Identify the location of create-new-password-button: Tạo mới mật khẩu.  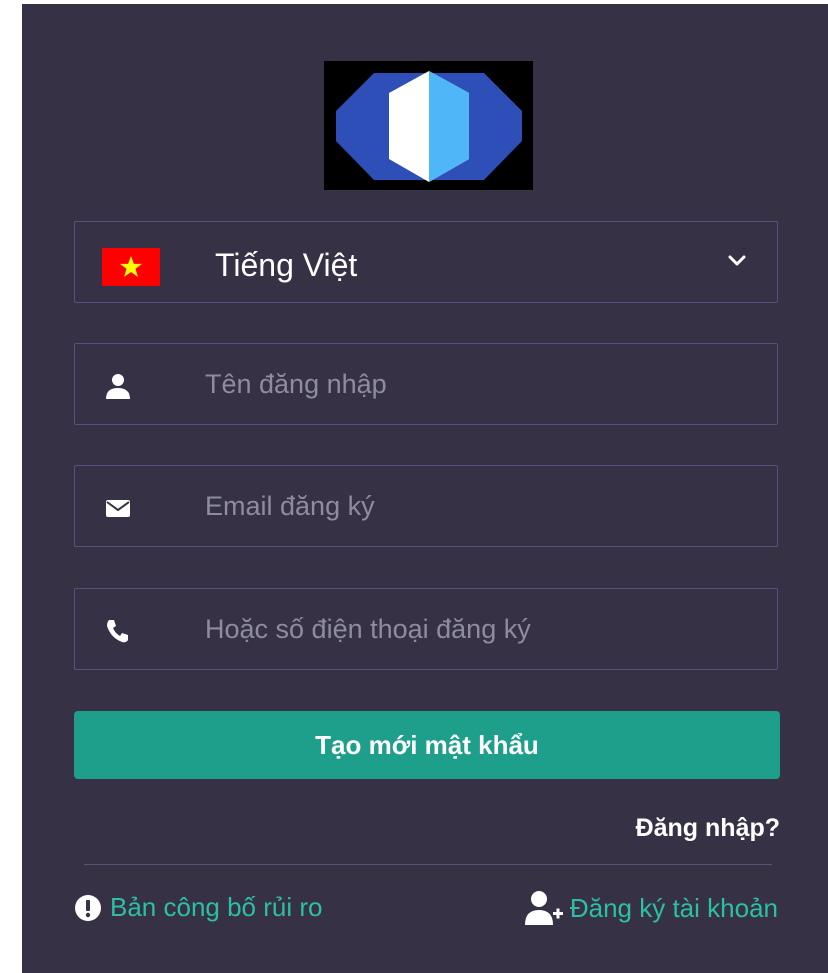
(427, 745).